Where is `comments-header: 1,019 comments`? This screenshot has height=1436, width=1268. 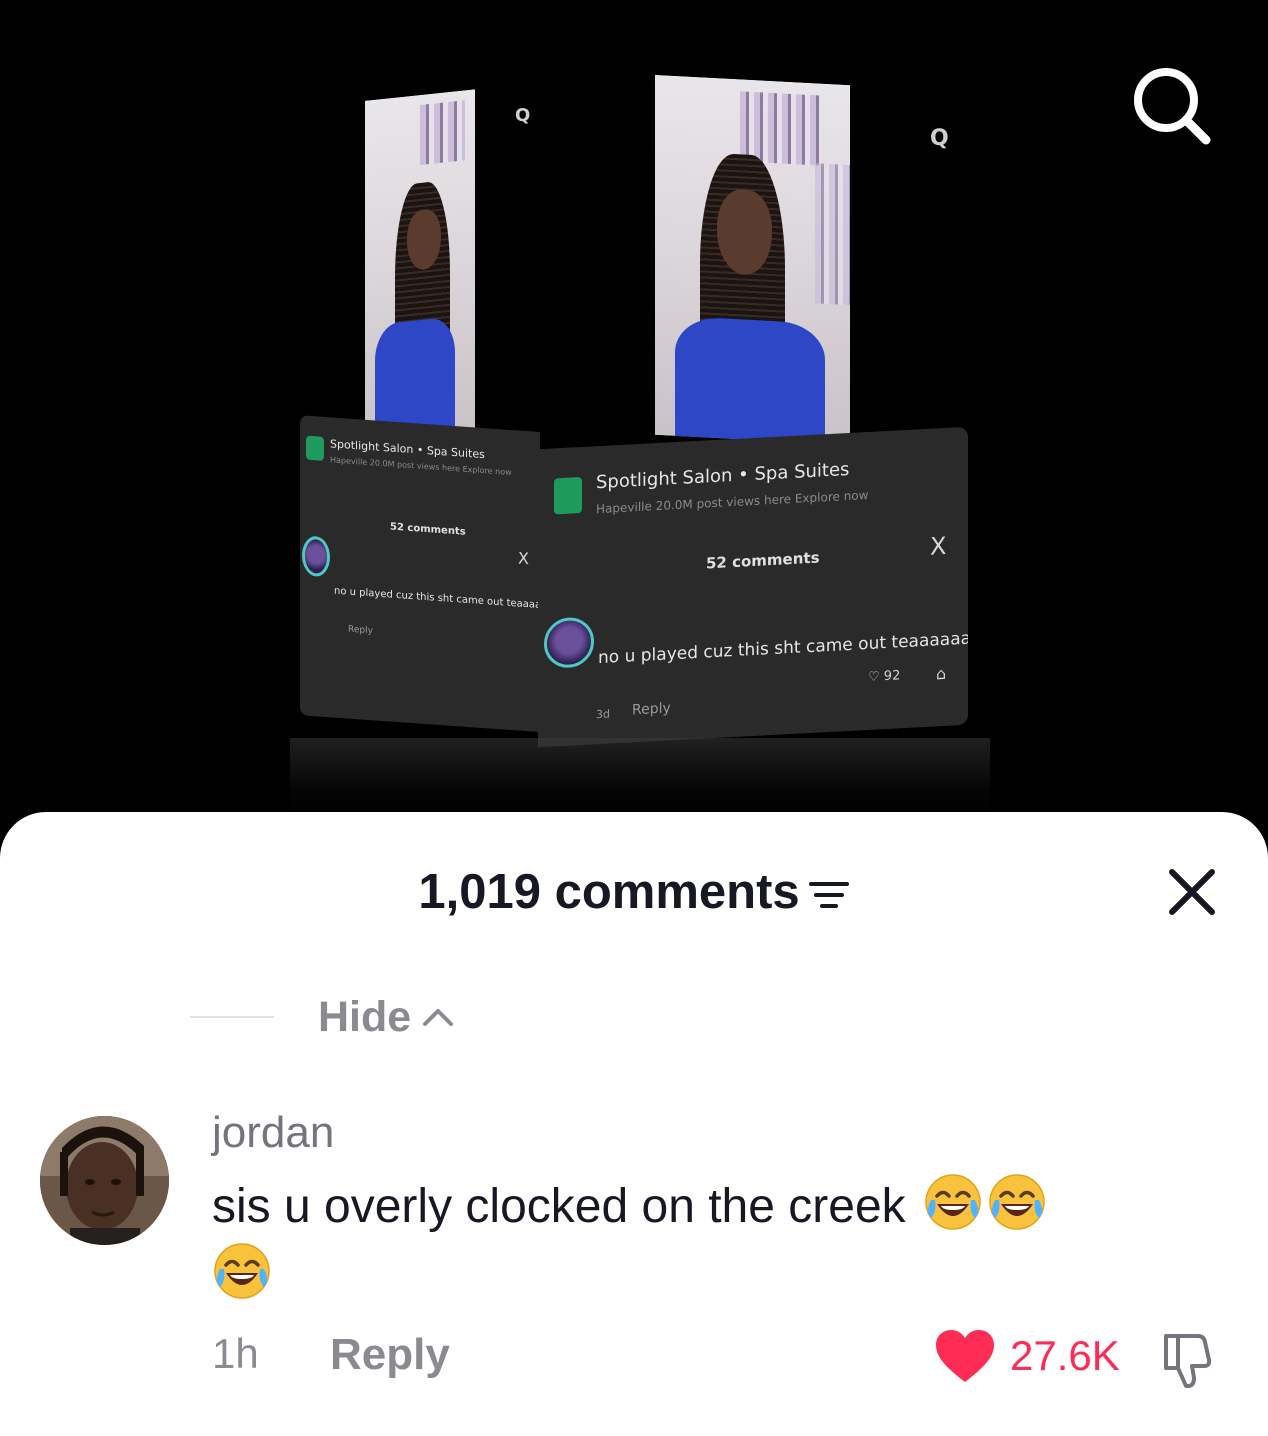
comments-header: 1,019 comments is located at coordinates (634, 892).